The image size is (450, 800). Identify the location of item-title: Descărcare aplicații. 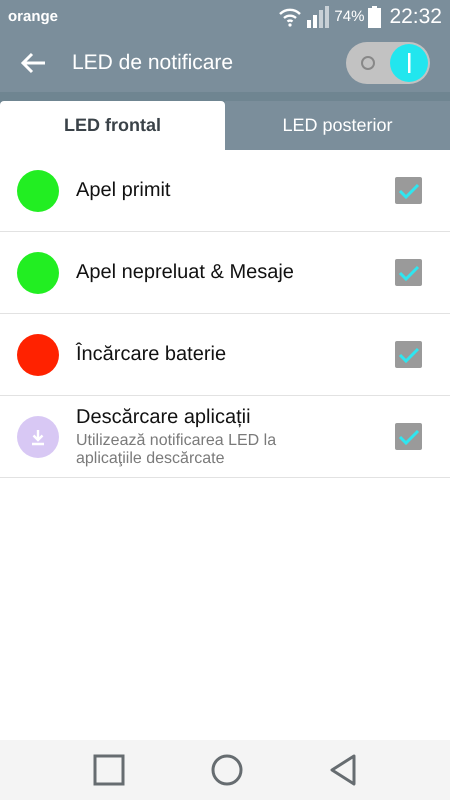
(164, 417).